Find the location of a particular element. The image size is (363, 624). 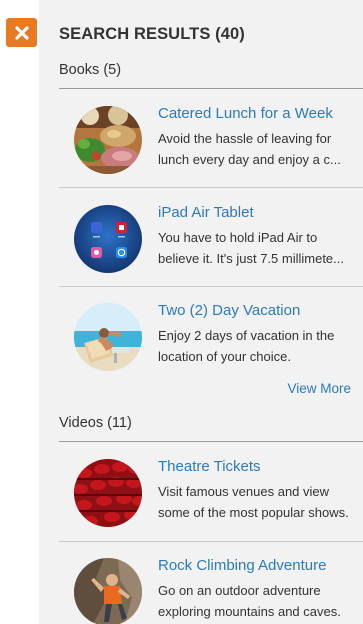

close-x-icon is located at coordinates (21, 32).